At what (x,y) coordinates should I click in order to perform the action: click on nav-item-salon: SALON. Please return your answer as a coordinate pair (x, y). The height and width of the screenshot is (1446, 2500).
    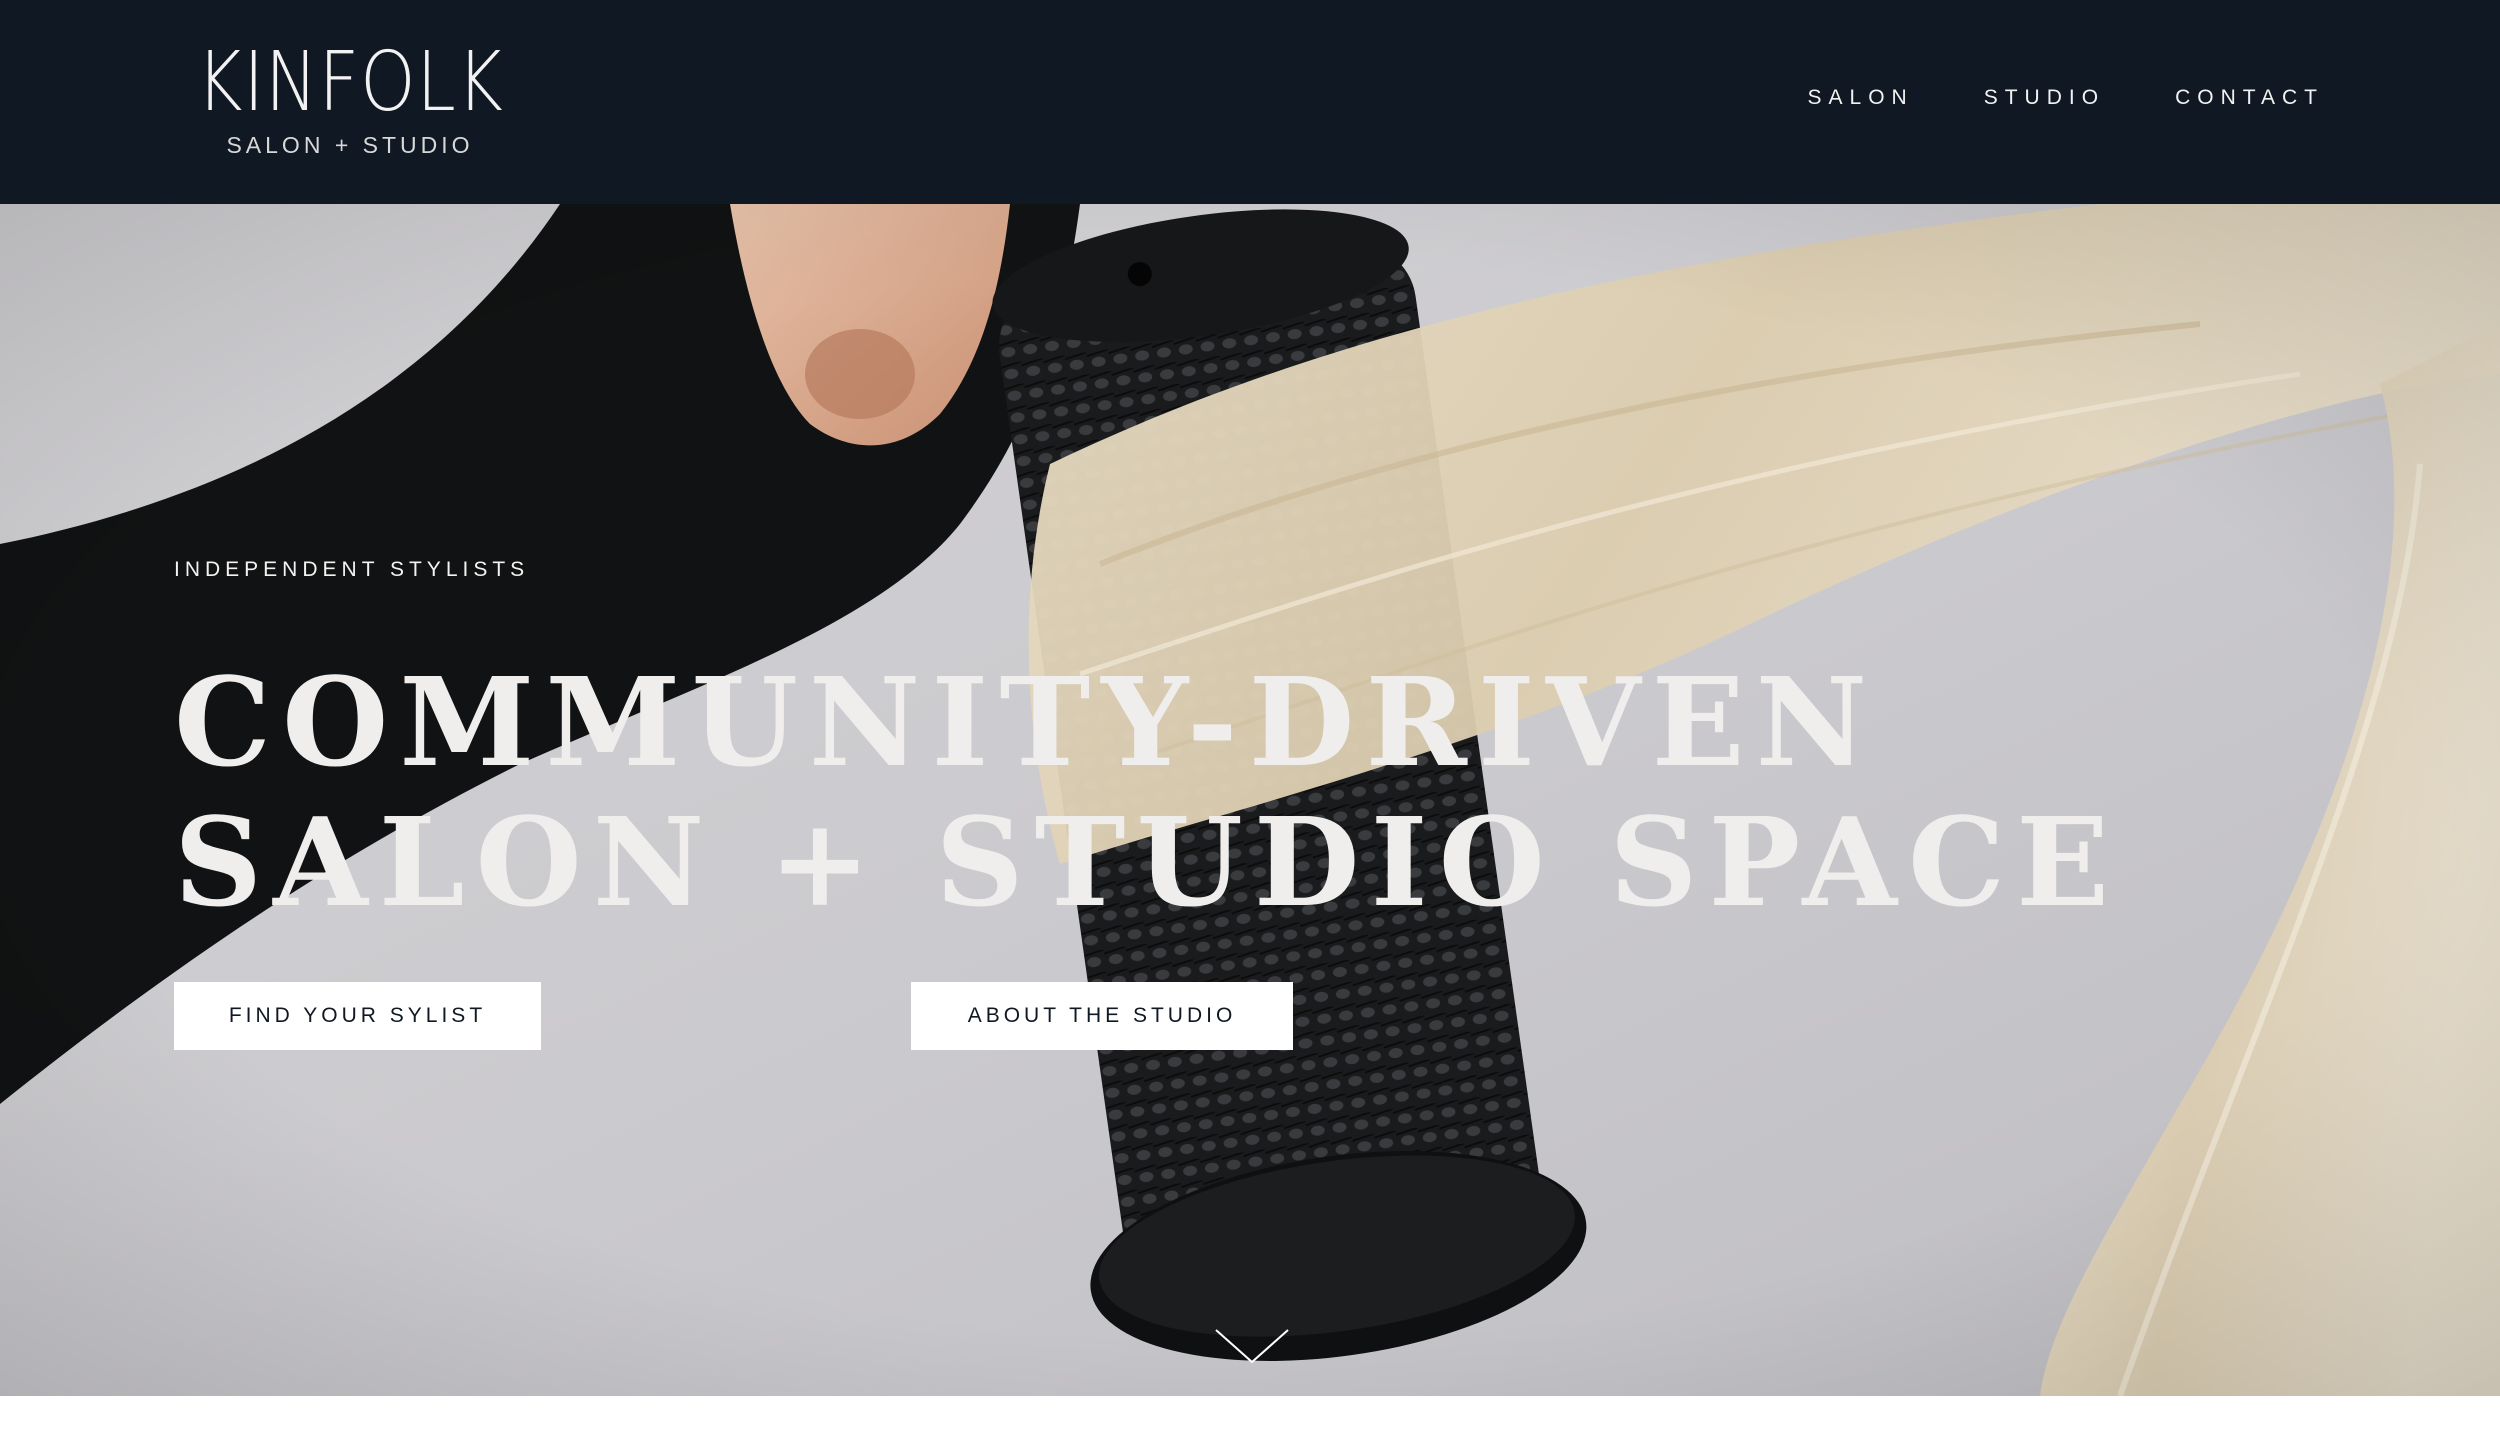
    Looking at the image, I should click on (1861, 98).